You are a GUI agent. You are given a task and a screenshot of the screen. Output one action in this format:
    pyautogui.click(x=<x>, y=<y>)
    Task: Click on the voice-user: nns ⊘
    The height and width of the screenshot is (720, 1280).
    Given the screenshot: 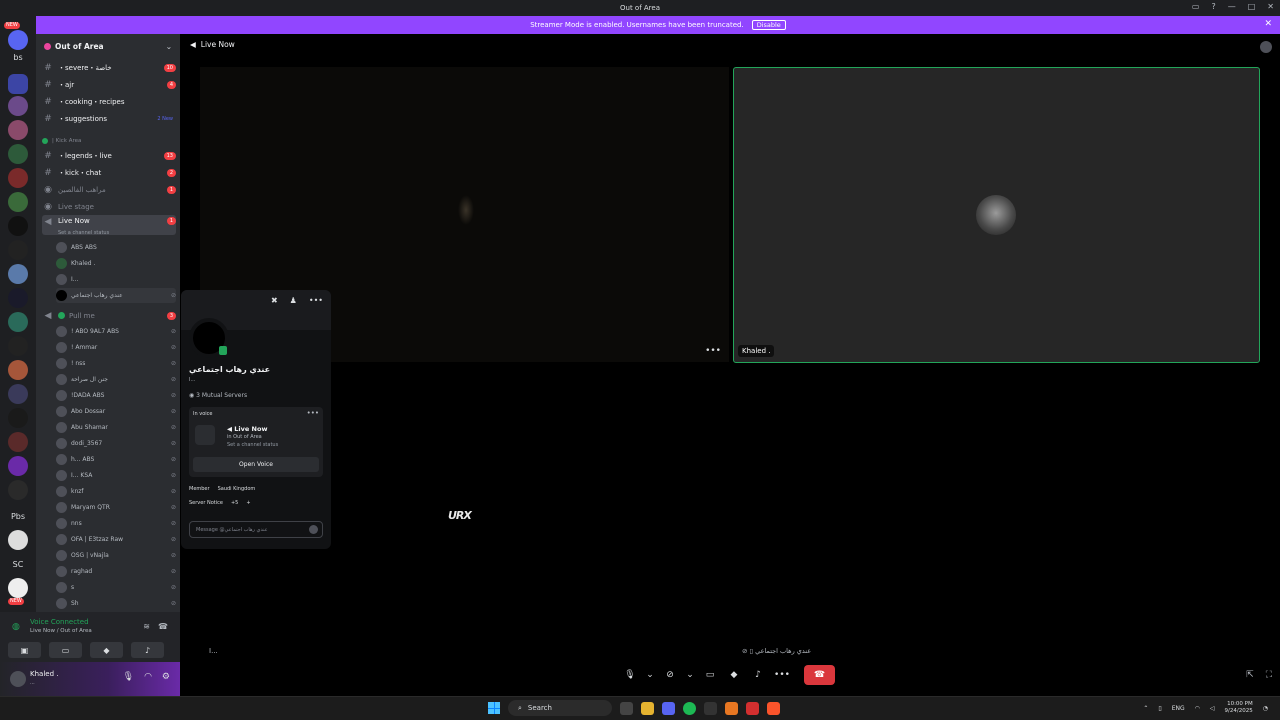 What is the action you would take?
    pyautogui.click(x=116, y=523)
    